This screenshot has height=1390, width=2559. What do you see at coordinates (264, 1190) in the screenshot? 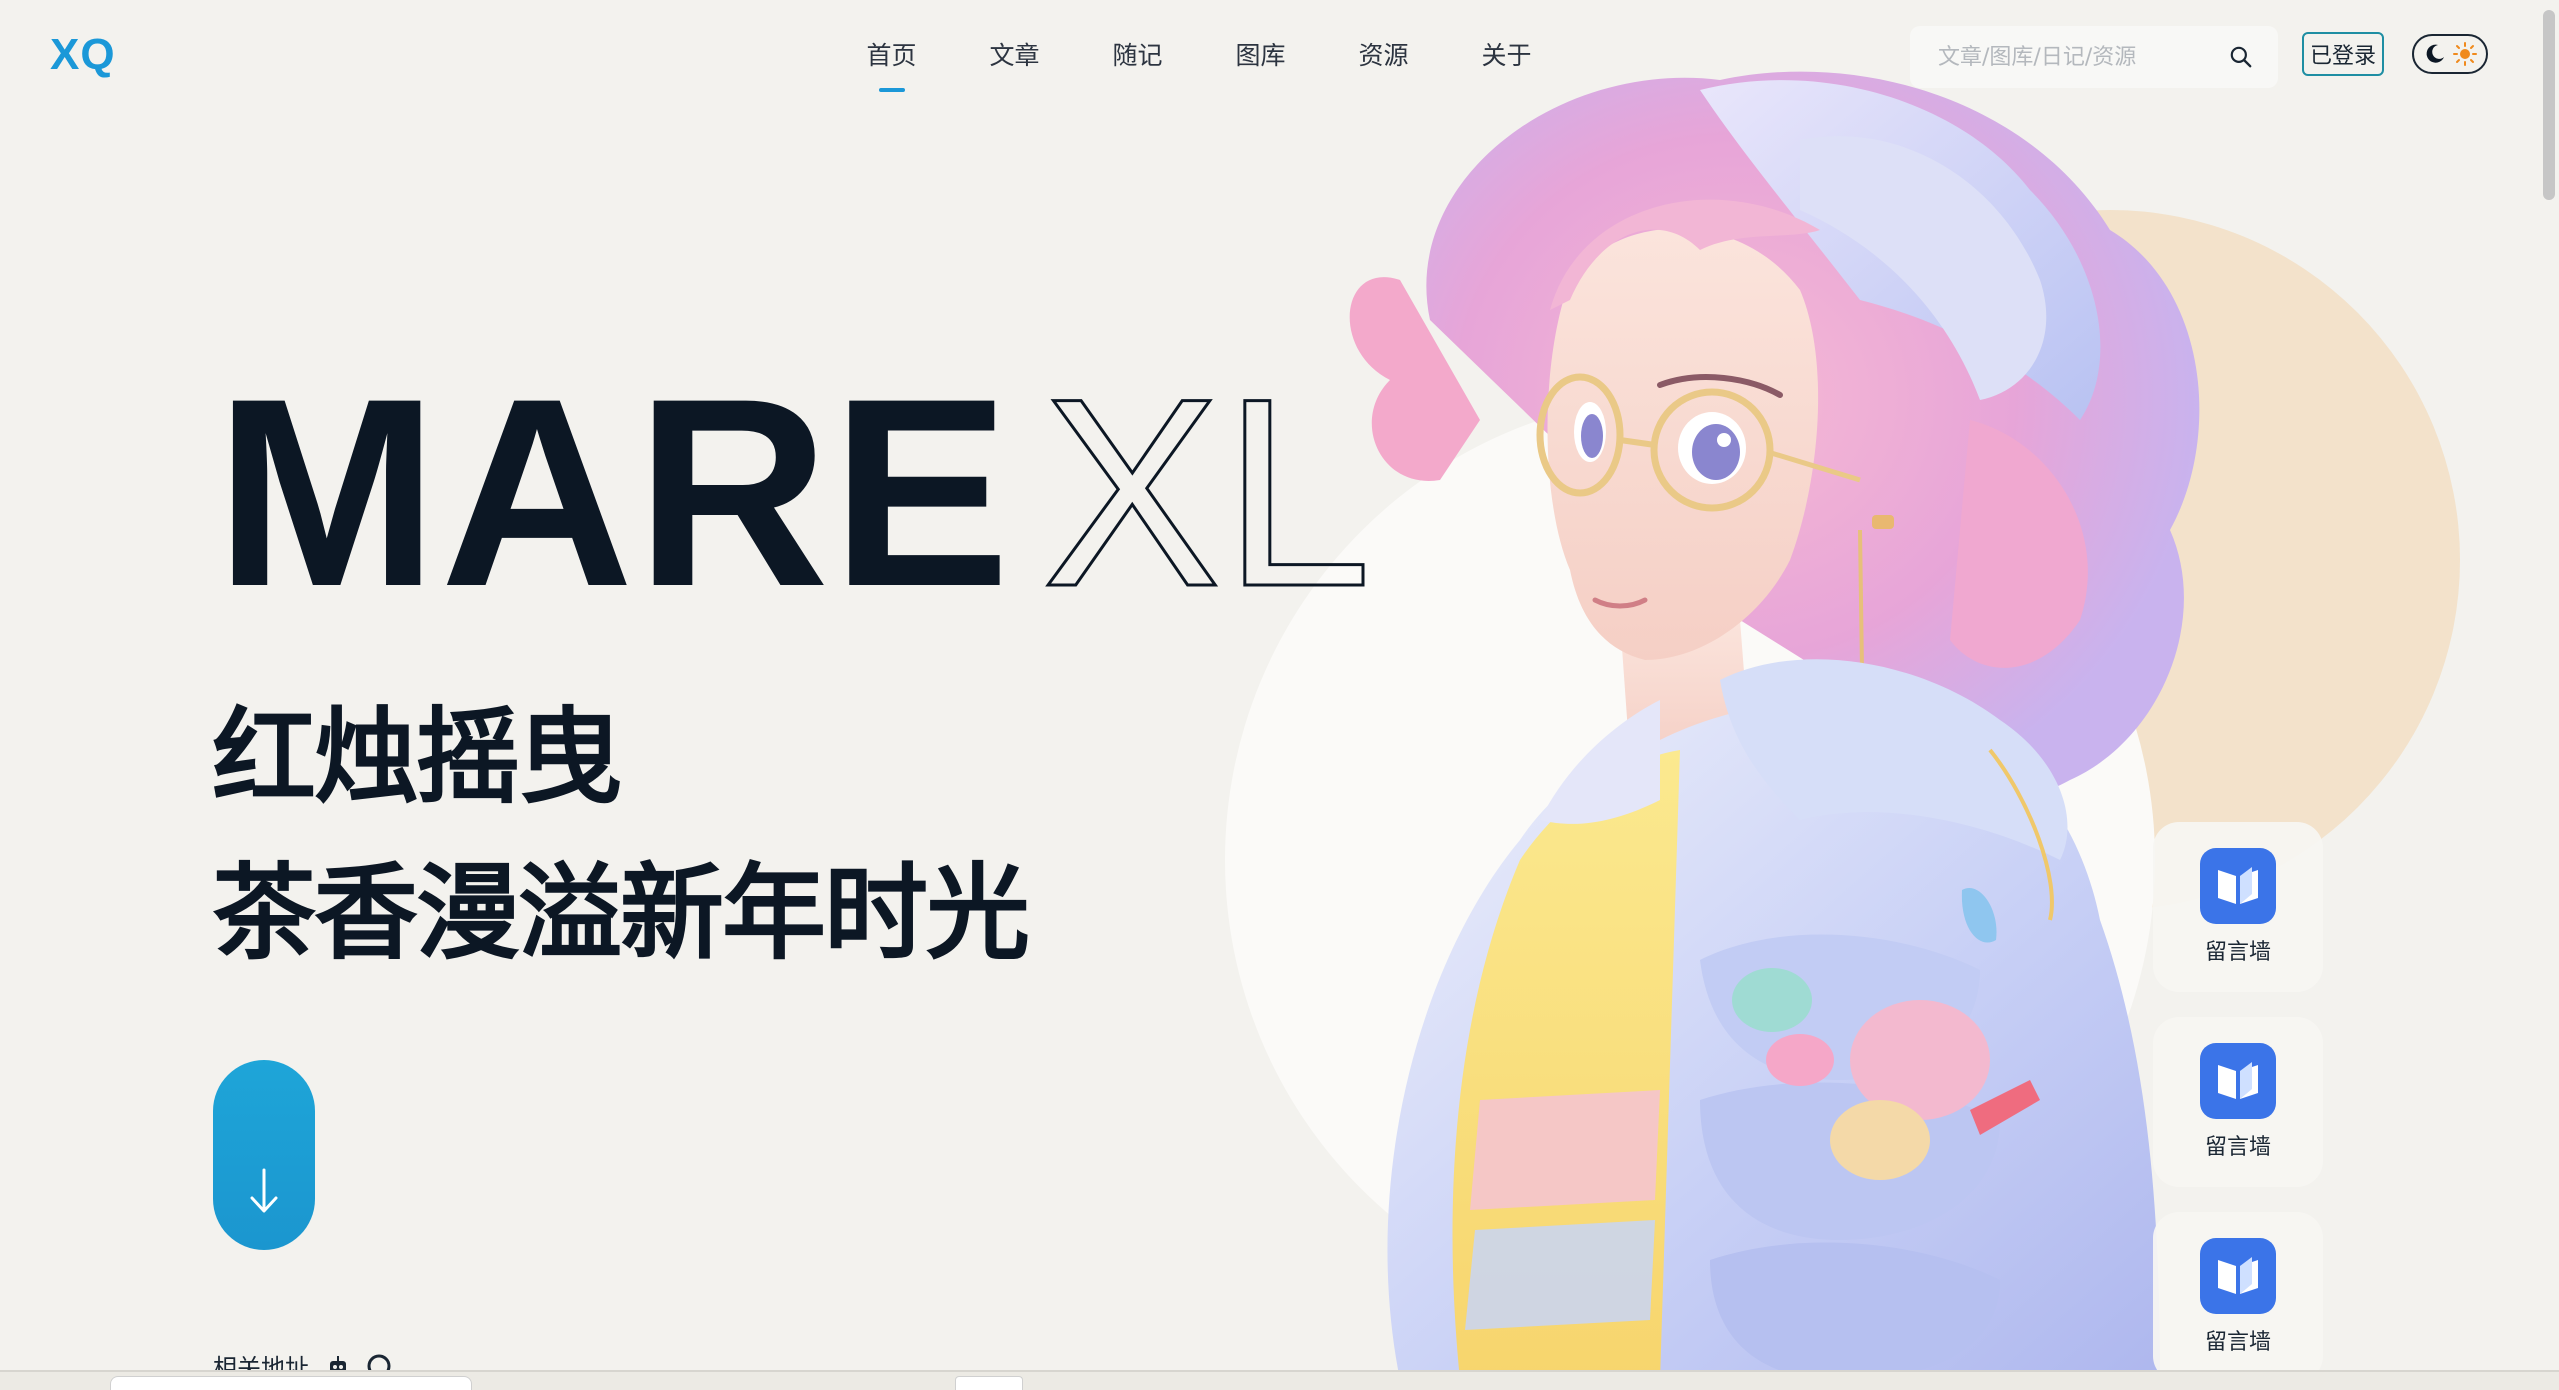
I see `arrow-down-icon` at bounding box center [264, 1190].